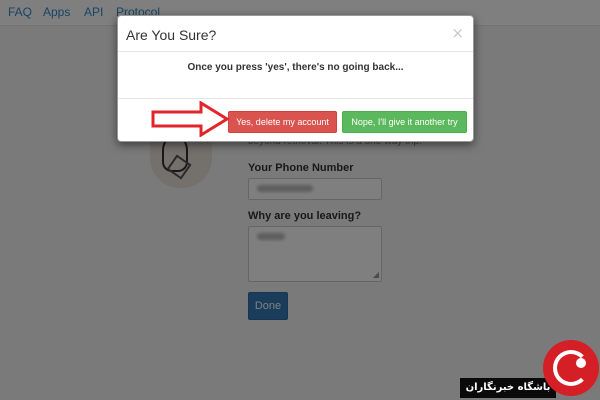  I want to click on watermark-banner: باشگاه خبرنگاران, so click(508, 388).